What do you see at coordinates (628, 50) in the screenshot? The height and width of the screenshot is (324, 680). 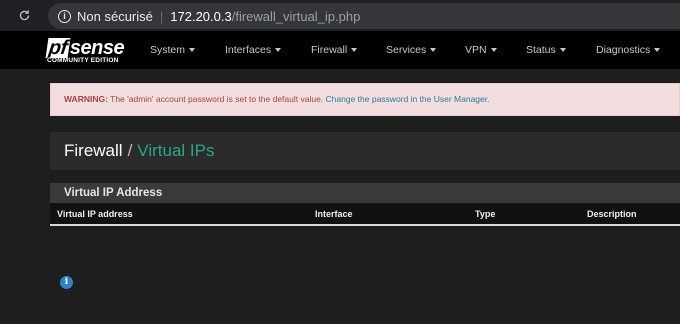 I see `nav-diagnostics: Diagnostics` at bounding box center [628, 50].